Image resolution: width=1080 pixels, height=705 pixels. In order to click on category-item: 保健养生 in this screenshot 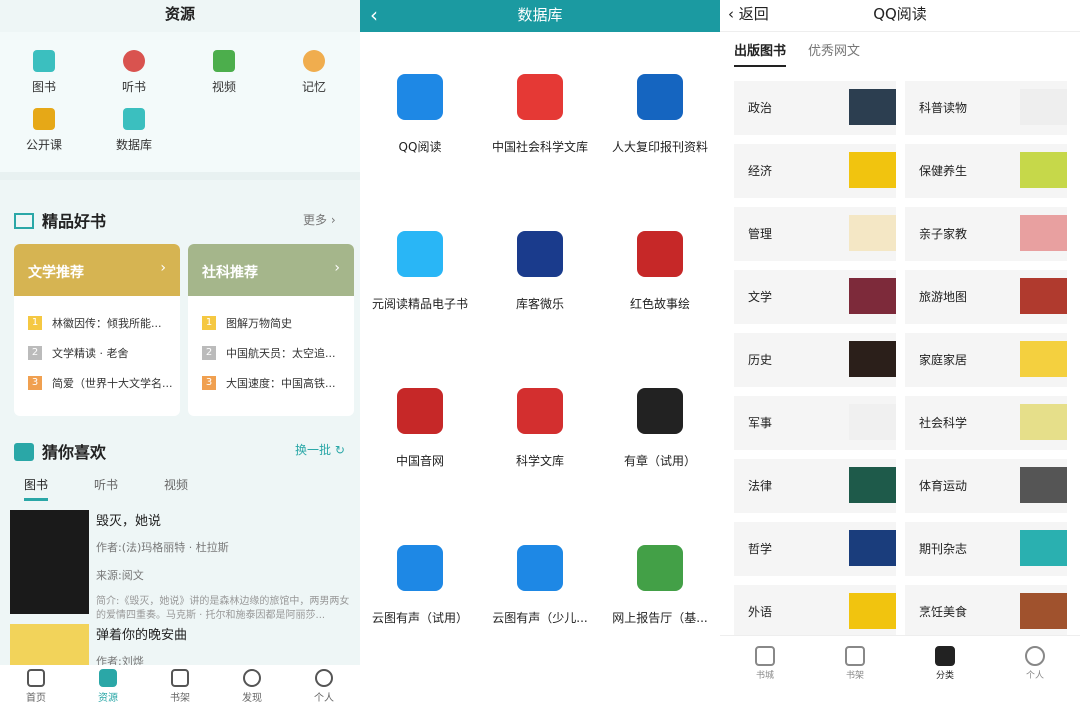, I will do `click(986, 171)`.